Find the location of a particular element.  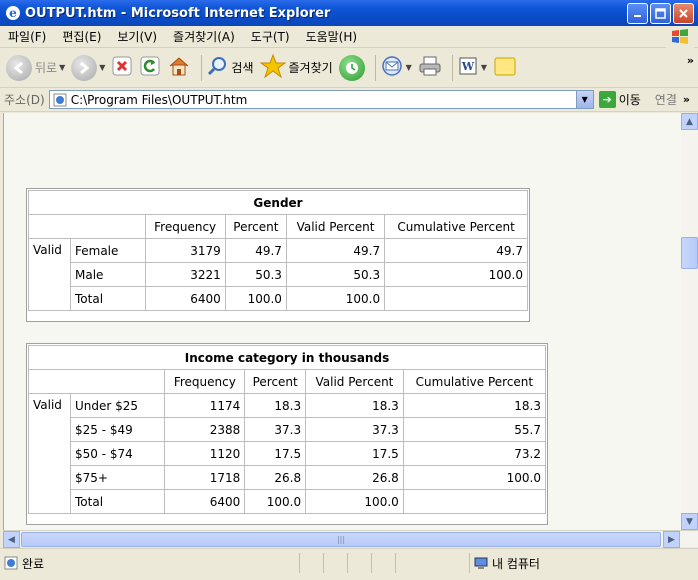

table-row: $75+ 1718 26.8 26.8 100.0 is located at coordinates (288, 477).